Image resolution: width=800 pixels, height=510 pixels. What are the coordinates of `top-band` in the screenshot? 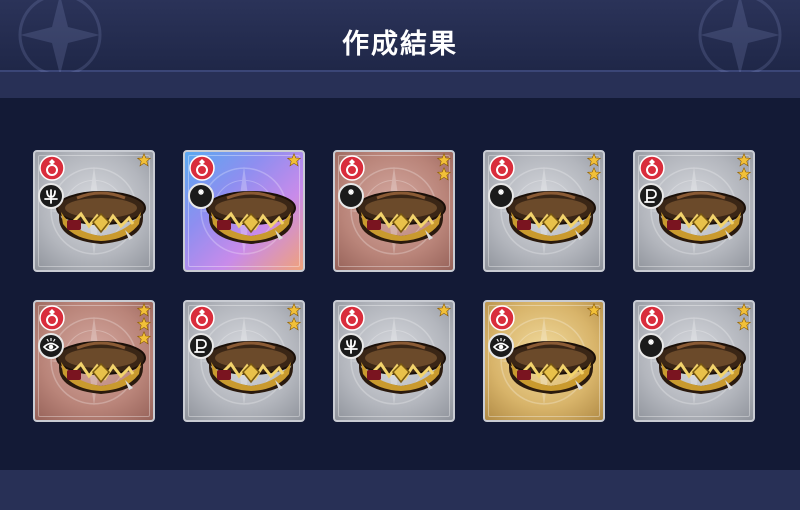 It's located at (400, 85).